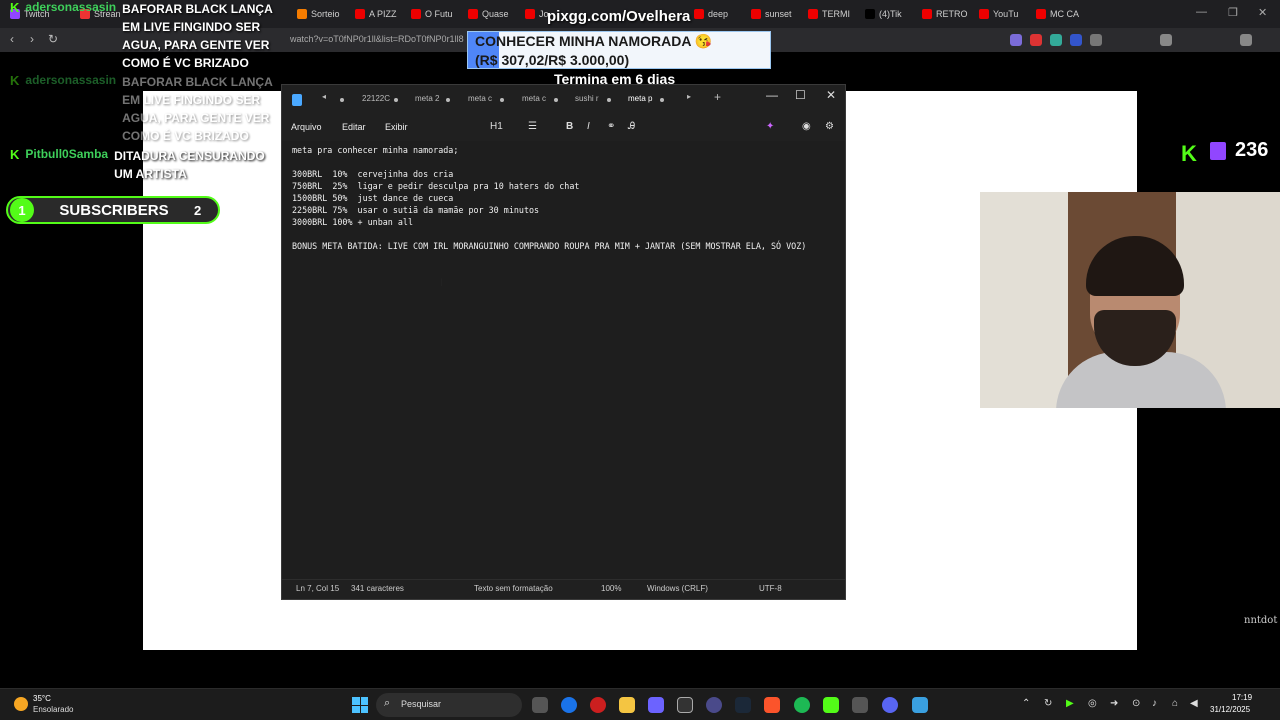 Image resolution: width=1280 pixels, height=720 pixels. Describe the element at coordinates (806, 126) in the screenshot. I see `account-icon: ◉` at that location.